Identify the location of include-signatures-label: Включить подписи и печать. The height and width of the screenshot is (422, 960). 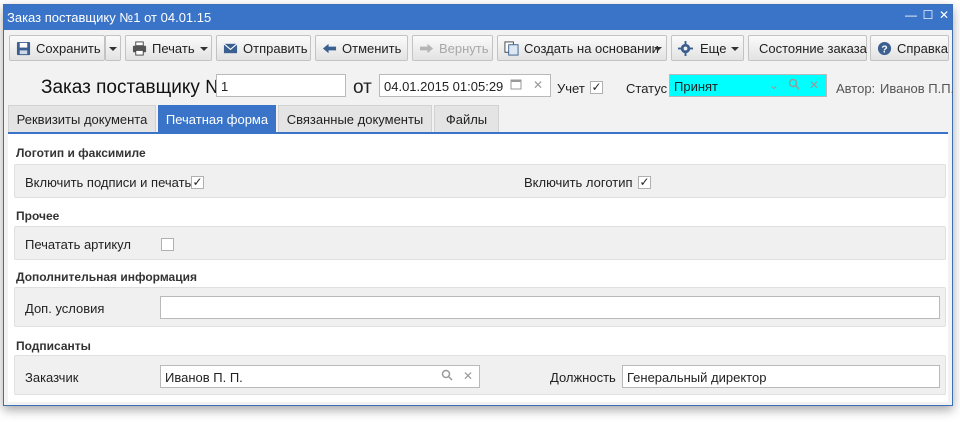
(108, 182).